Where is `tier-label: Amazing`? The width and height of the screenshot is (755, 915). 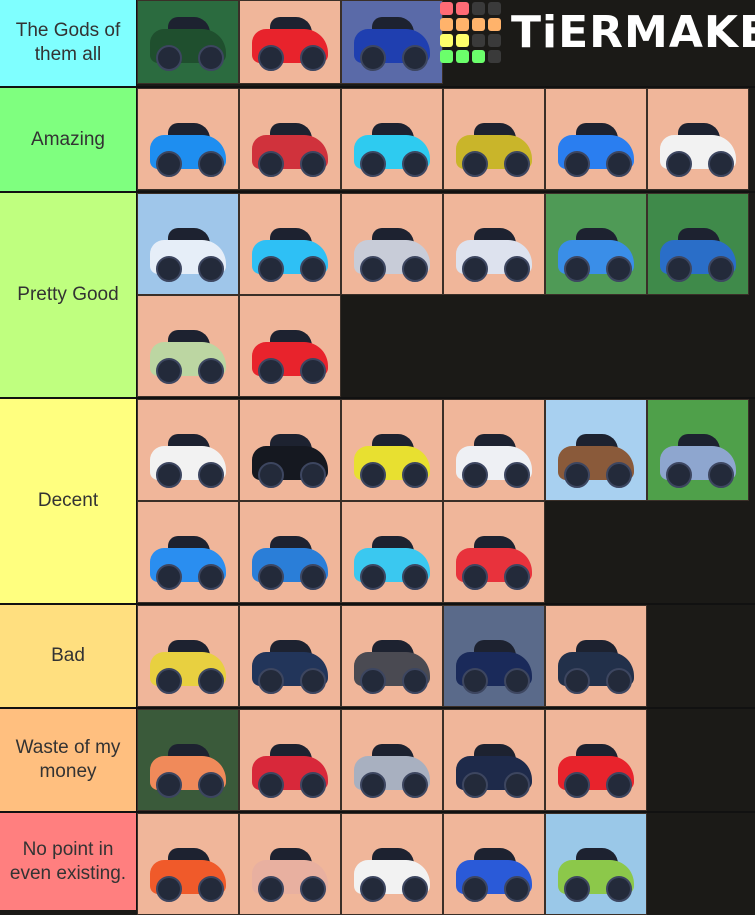
tier-label: Amazing is located at coordinates (68, 139).